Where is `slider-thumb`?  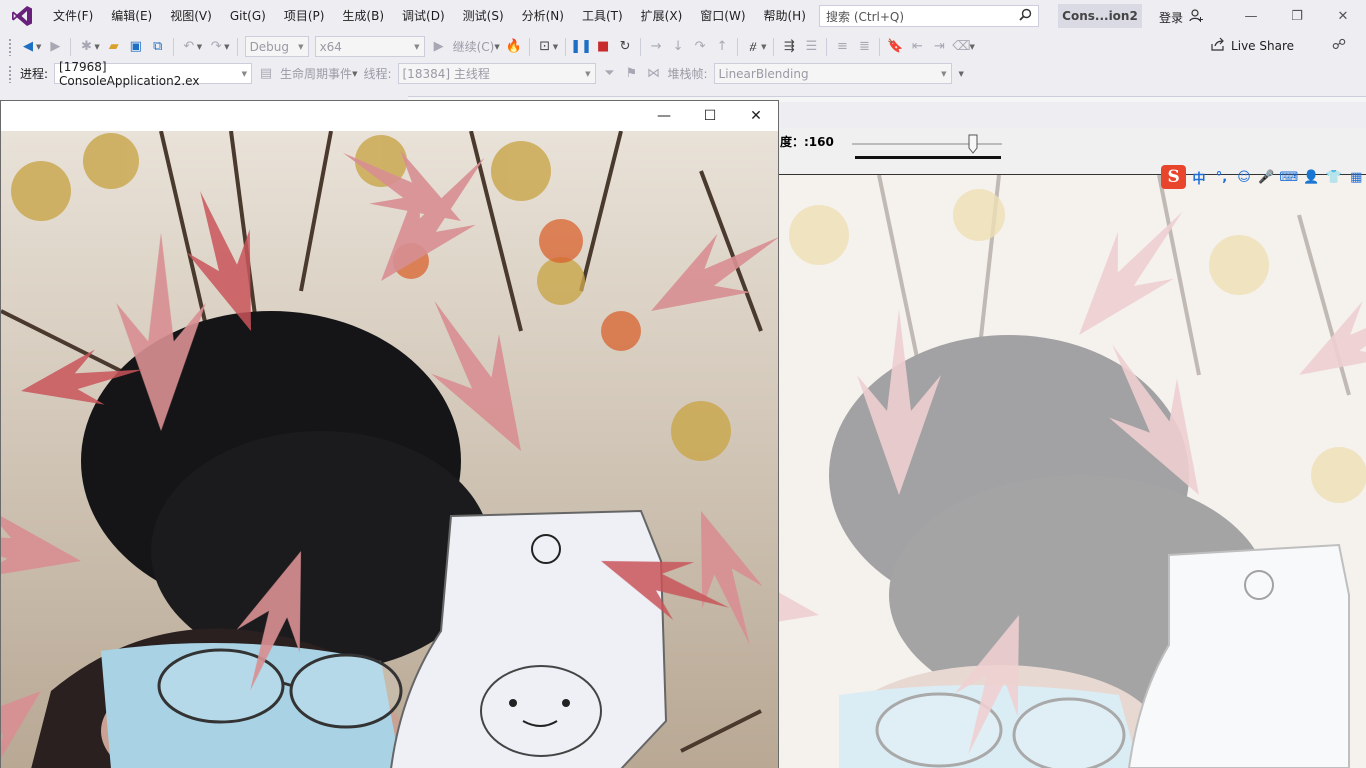 slider-thumb is located at coordinates (973, 144).